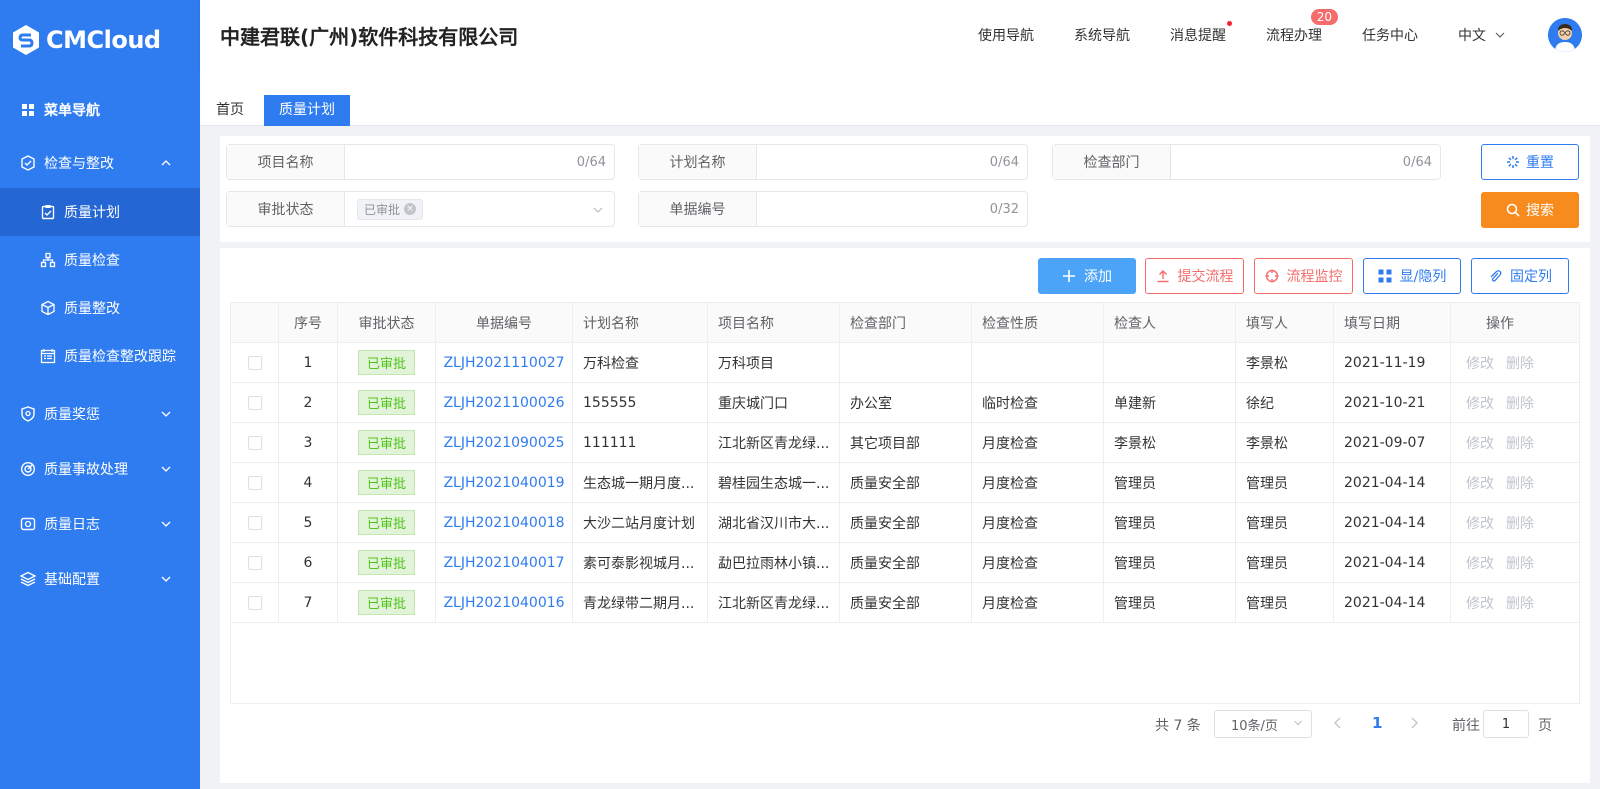  What do you see at coordinates (1414, 723) in the screenshot?
I see `chevron-right-icon` at bounding box center [1414, 723].